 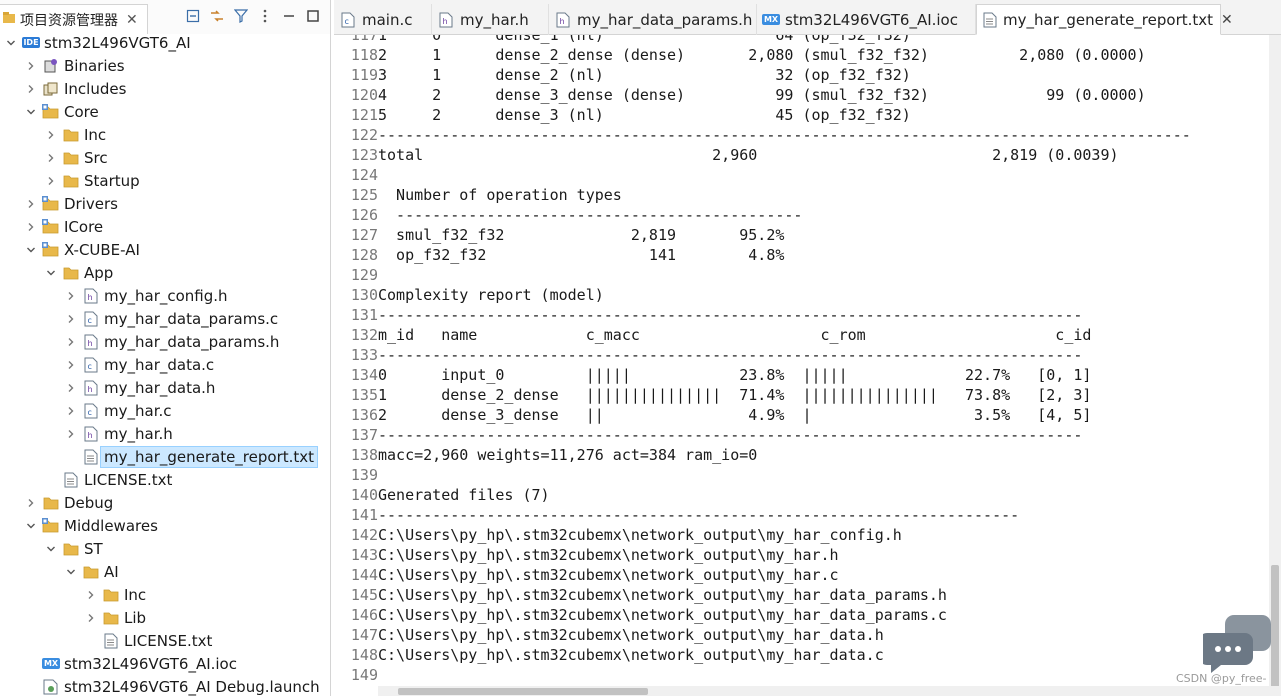 What do you see at coordinates (446, 20) in the screenshot?
I see `file-h-icon: h` at bounding box center [446, 20].